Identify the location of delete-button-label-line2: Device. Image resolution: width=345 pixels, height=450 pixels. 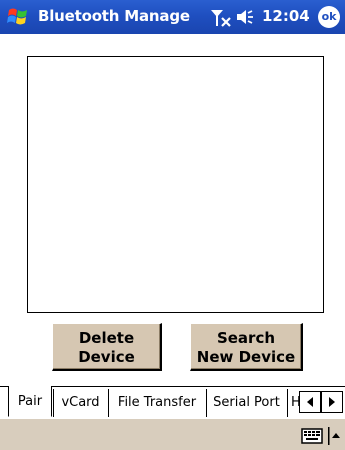
(106, 357).